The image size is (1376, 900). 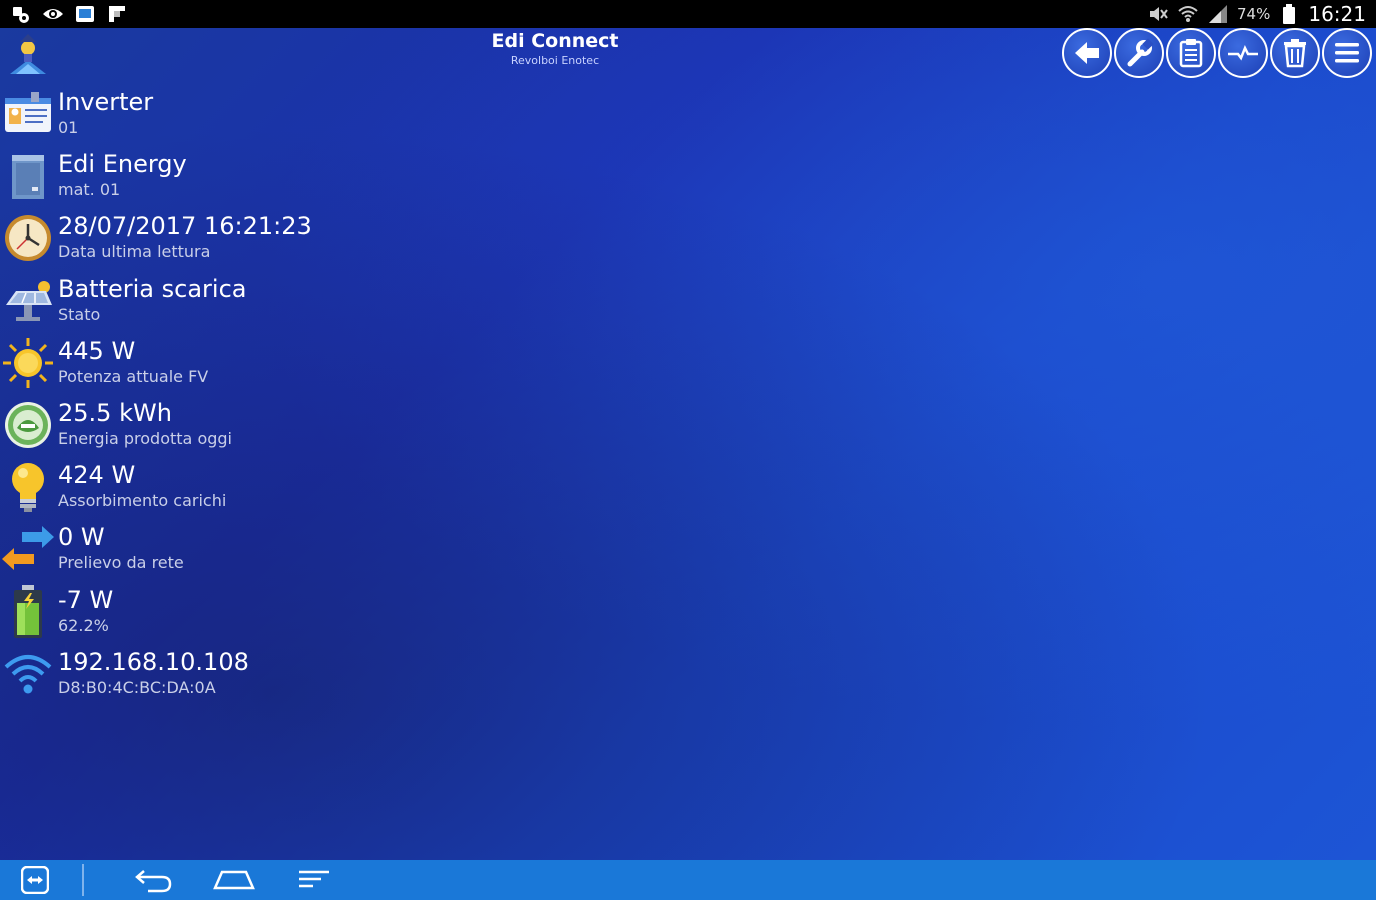 I want to click on title-block: Edi Connect Revolboi Enotec, so click(x=555, y=48).